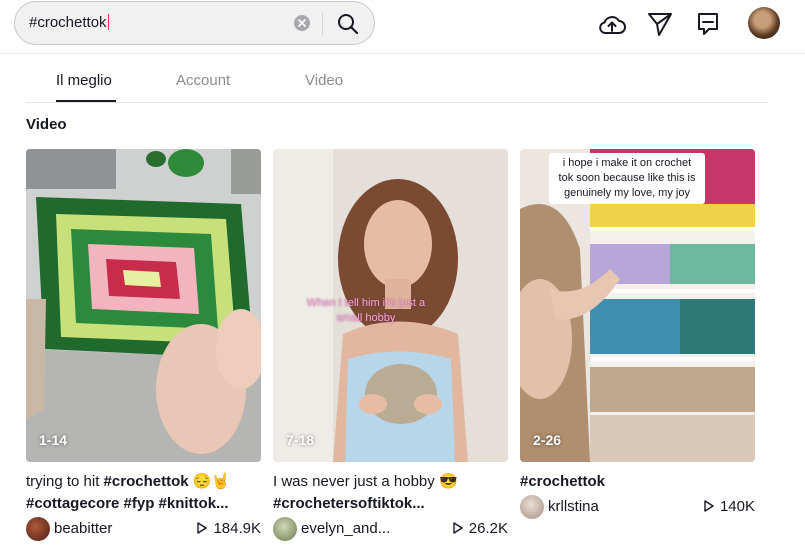  I want to click on tab-top: Il meglio, so click(84, 80).